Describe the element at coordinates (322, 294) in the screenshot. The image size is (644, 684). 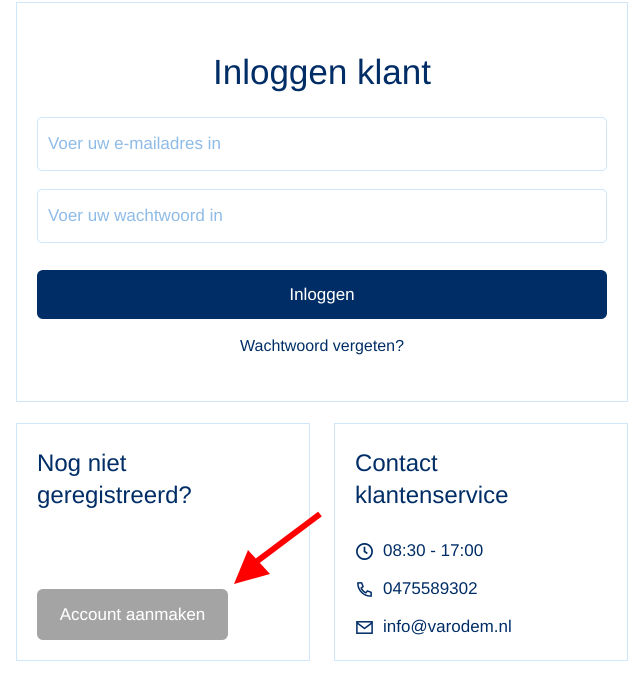
I see `login-button: Inloggen` at that location.